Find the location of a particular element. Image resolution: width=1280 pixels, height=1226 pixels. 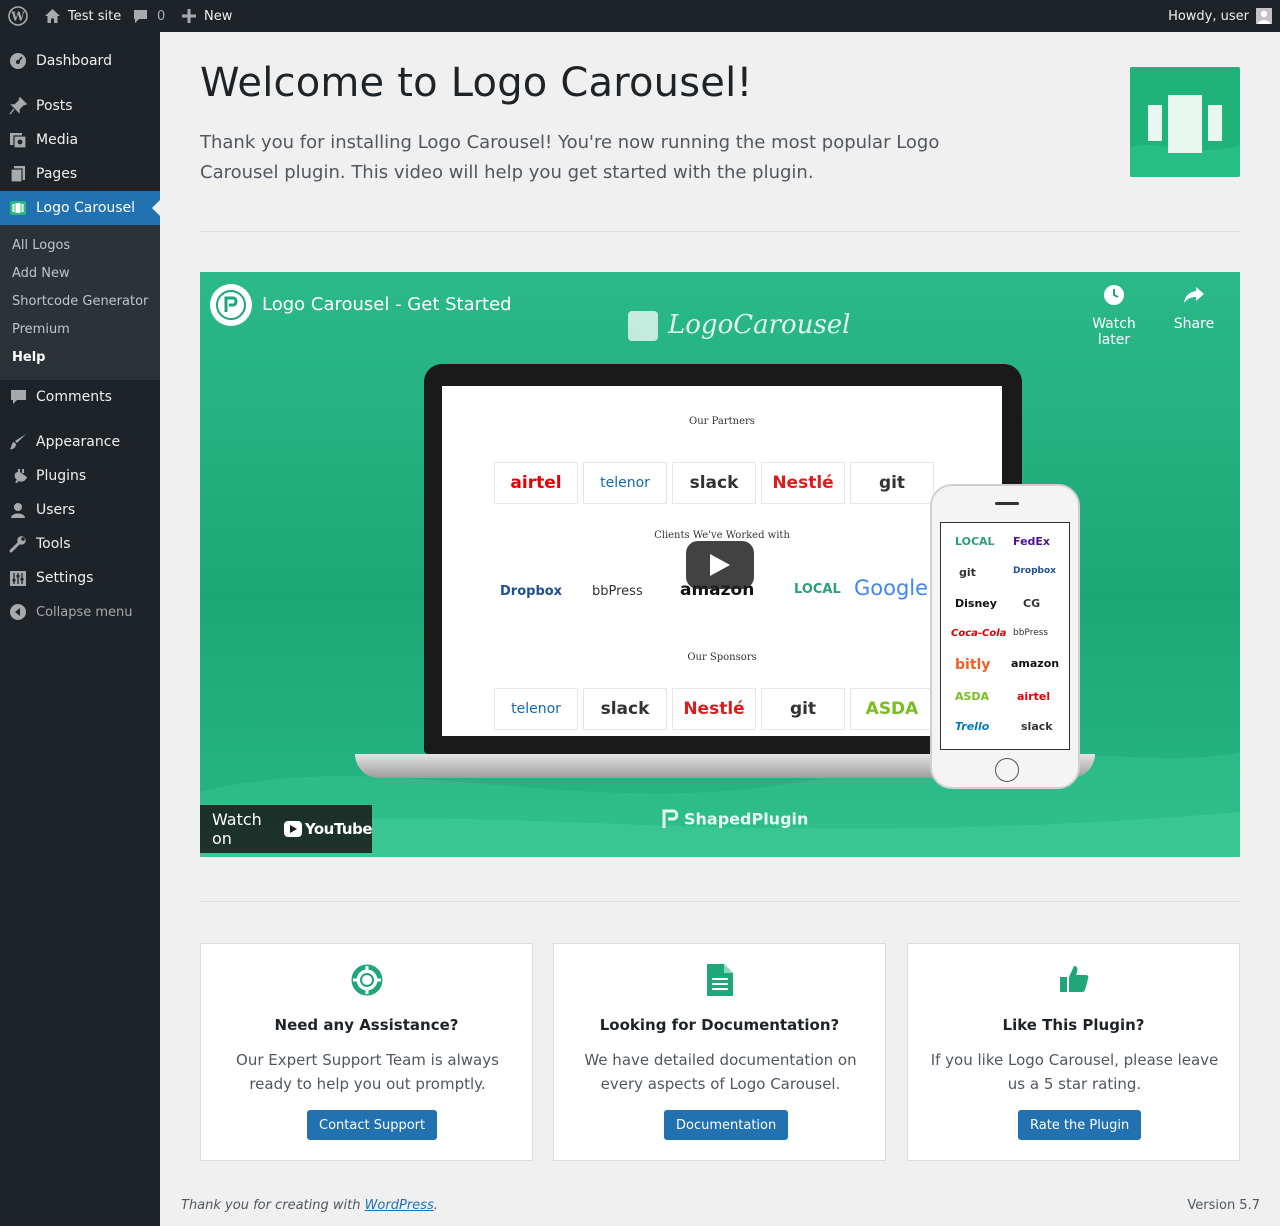

sidebar-item-settings: Settings is located at coordinates (80, 578).